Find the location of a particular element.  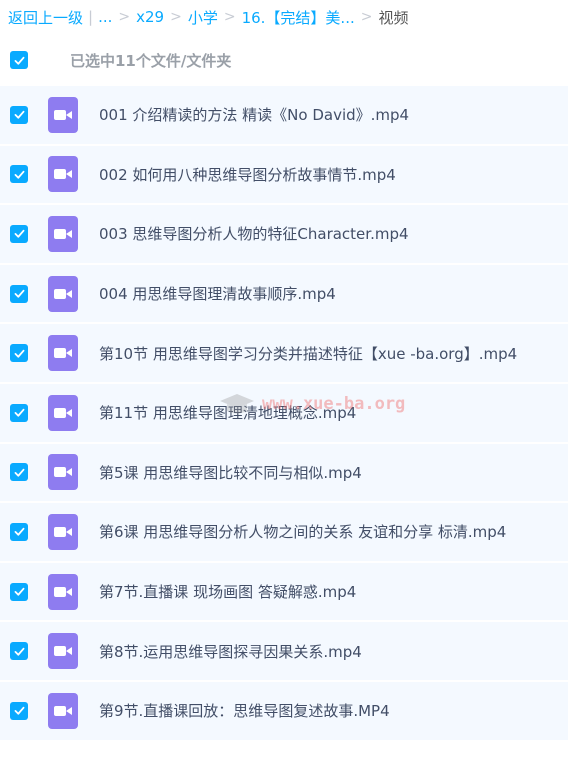

file-row: 003 思维导图分析人物的特征Character.mp4 is located at coordinates (284, 235).